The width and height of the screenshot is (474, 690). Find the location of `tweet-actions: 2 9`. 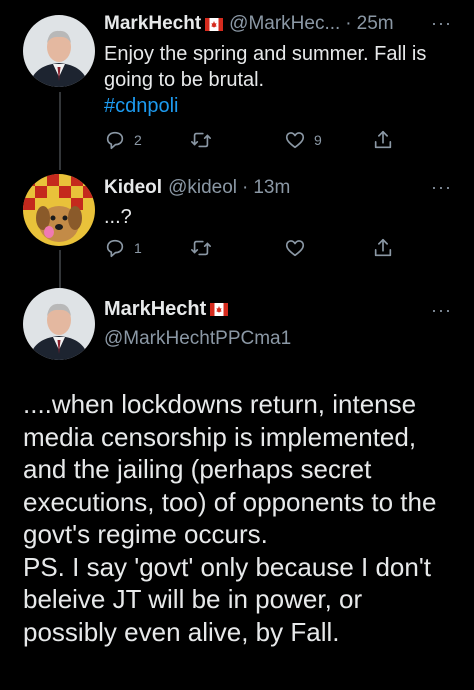

tweet-actions: 2 9 is located at coordinates (249, 141).